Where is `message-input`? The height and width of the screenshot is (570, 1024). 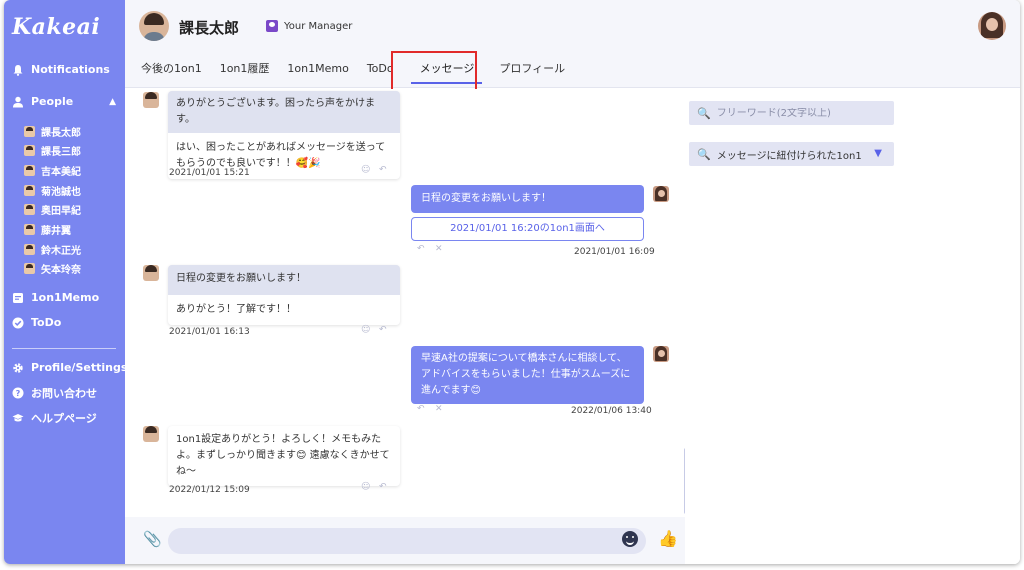
message-input is located at coordinates (407, 541).